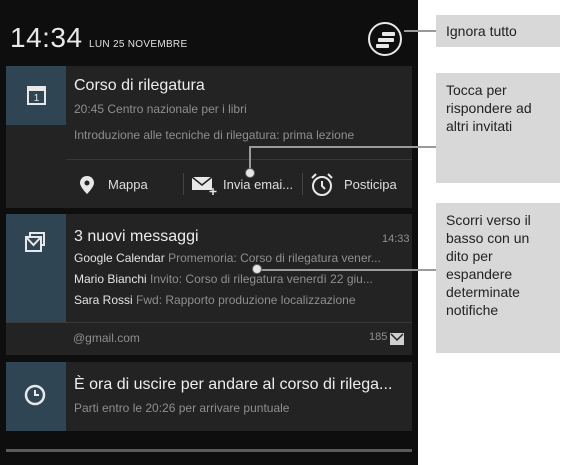 This screenshot has height=465, width=563. Describe the element at coordinates (498, 31) in the screenshot. I see `callout-dismiss: Ignora tutto` at that location.